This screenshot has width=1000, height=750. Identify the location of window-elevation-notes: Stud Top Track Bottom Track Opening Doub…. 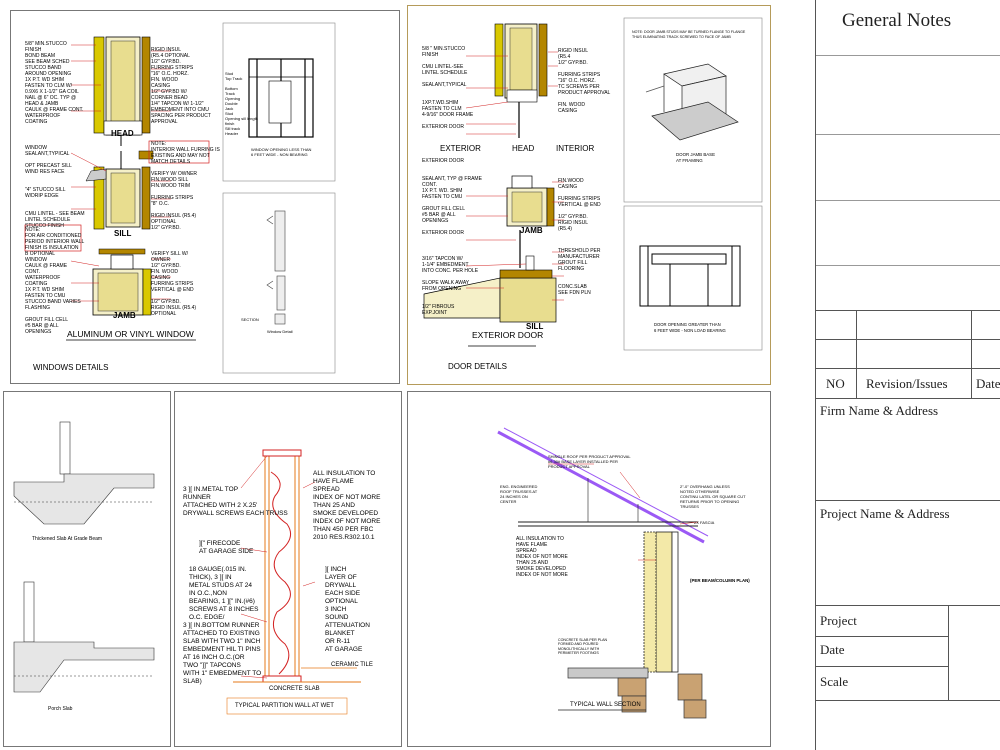
(241, 103).